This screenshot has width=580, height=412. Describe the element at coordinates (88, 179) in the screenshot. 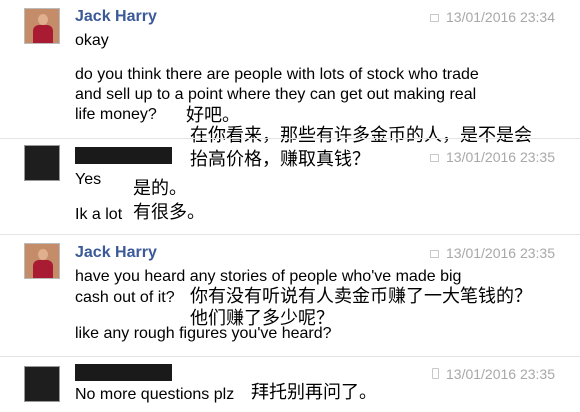

I see `message-text: Yes` at that location.